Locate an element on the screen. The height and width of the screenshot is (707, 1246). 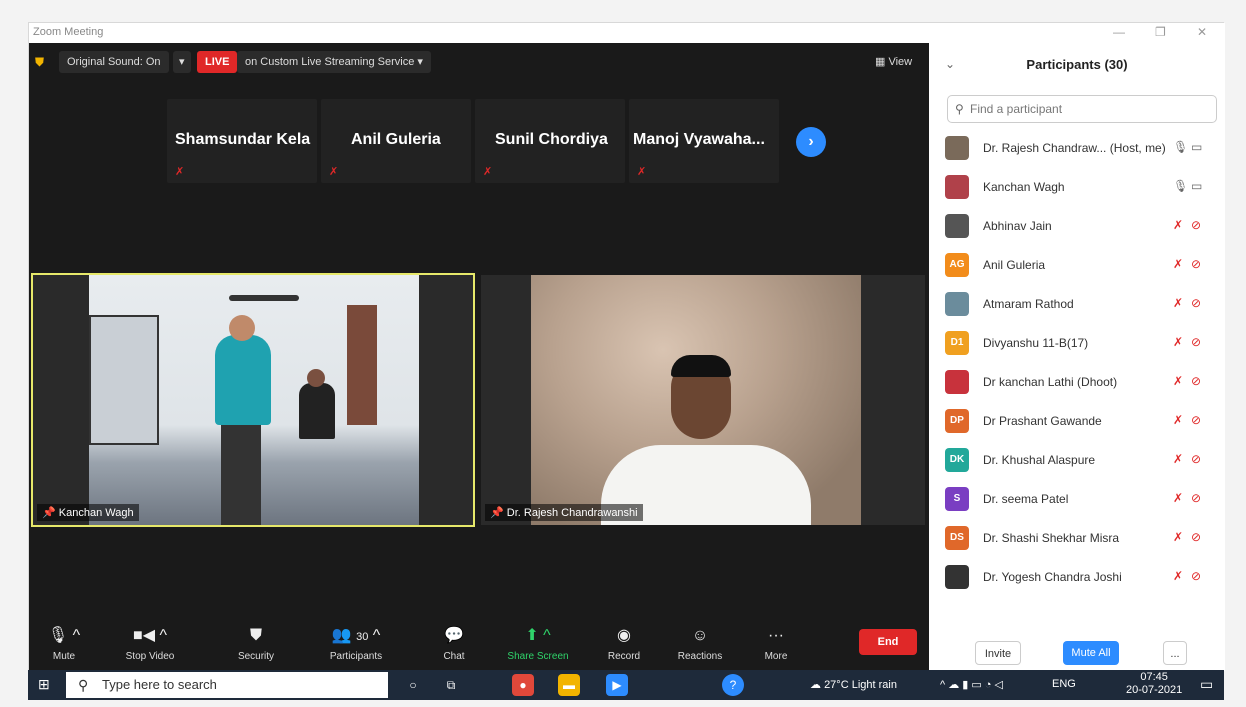
participant-name: Anil Guleria is located at coordinates (1014, 265).